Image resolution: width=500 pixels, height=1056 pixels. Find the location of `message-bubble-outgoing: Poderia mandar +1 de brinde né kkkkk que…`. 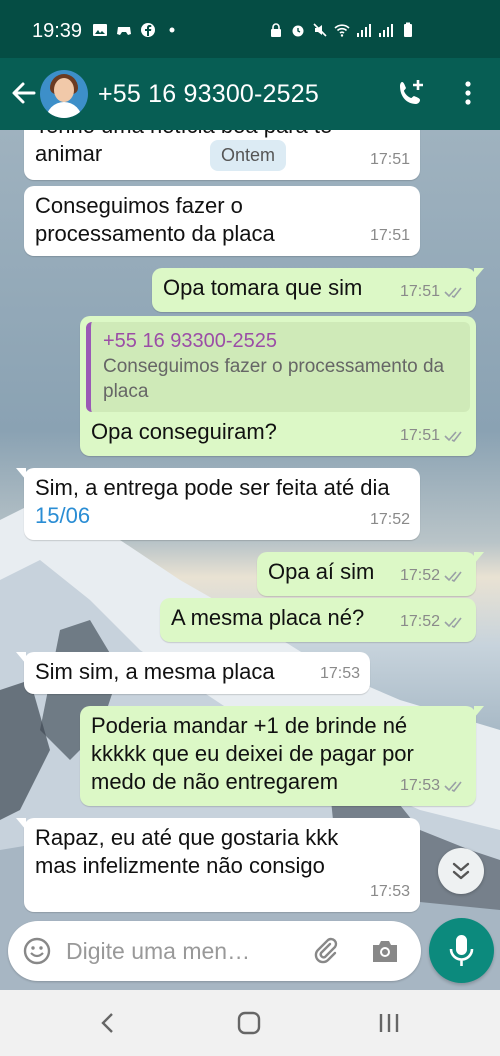

message-bubble-outgoing: Poderia mandar +1 de brinde né kkkkk que… is located at coordinates (282, 756).